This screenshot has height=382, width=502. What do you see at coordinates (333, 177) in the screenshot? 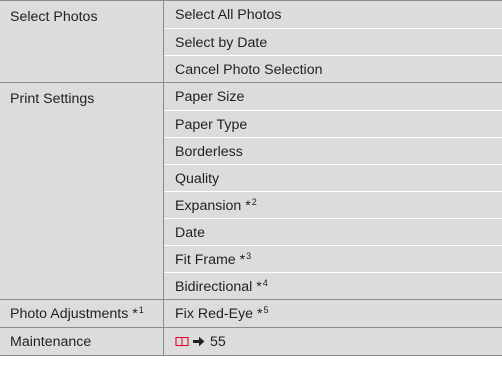
I see `menu-item-quality: Quality` at bounding box center [333, 177].